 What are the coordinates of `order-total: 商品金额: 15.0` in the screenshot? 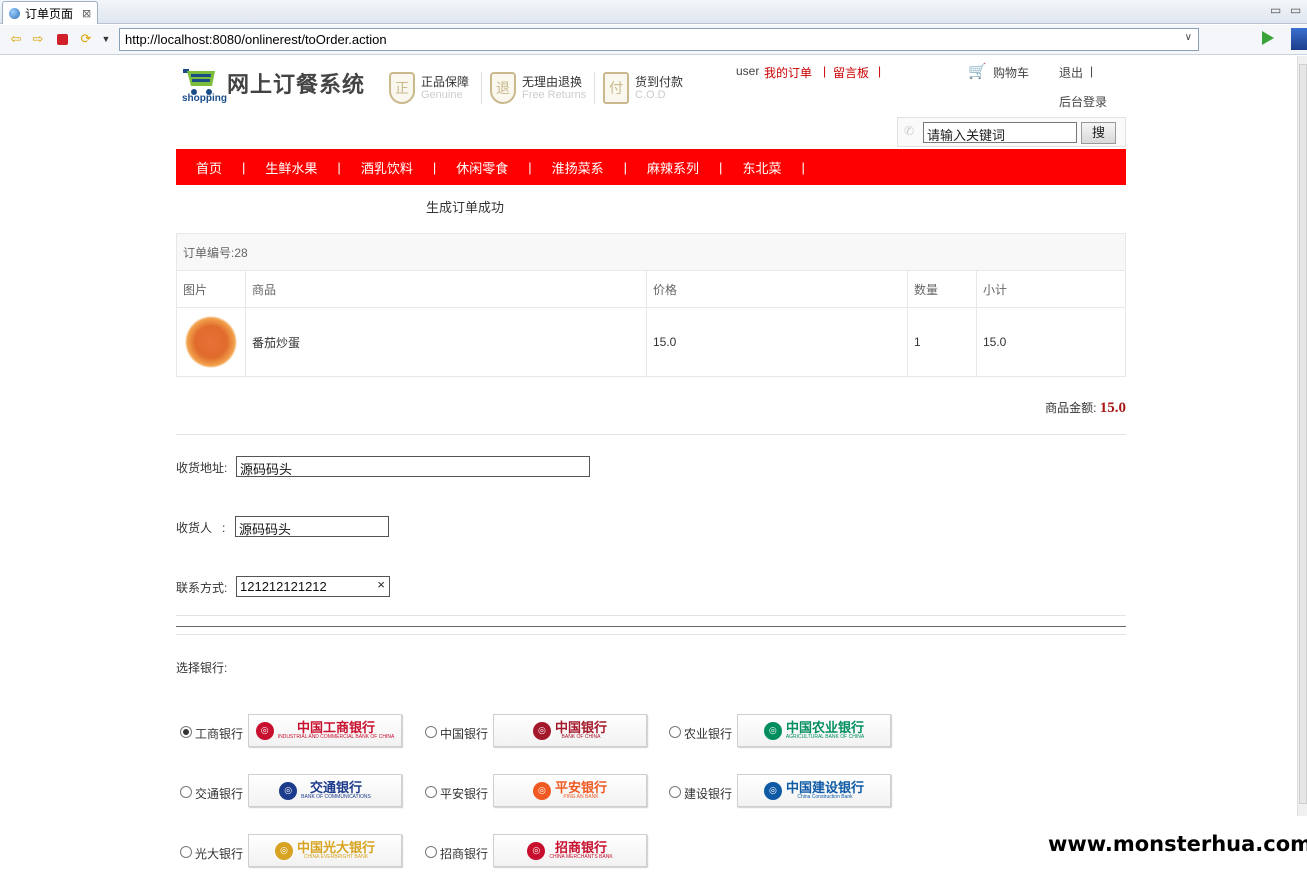 It's located at (1085, 408).